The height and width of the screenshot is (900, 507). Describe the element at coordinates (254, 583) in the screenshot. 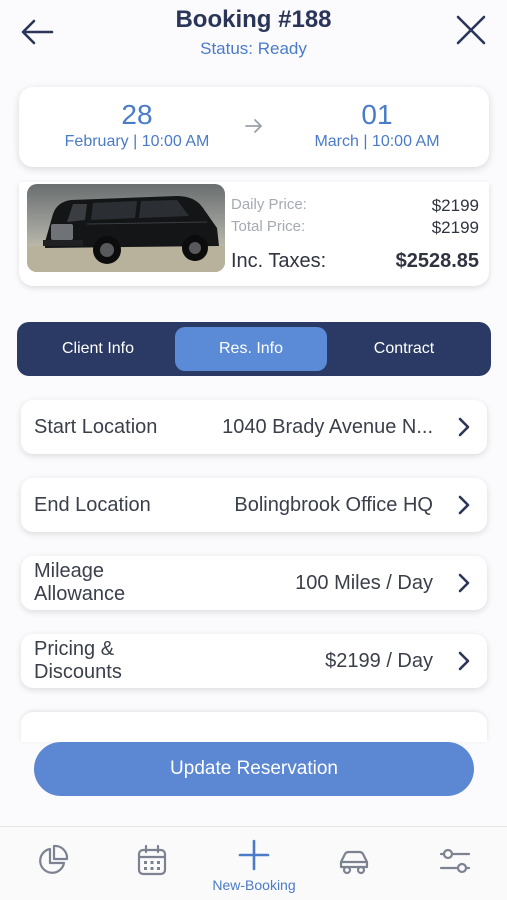

I see `mileage-allowance-row: Mileage Allowance 100 Miles / Day` at that location.